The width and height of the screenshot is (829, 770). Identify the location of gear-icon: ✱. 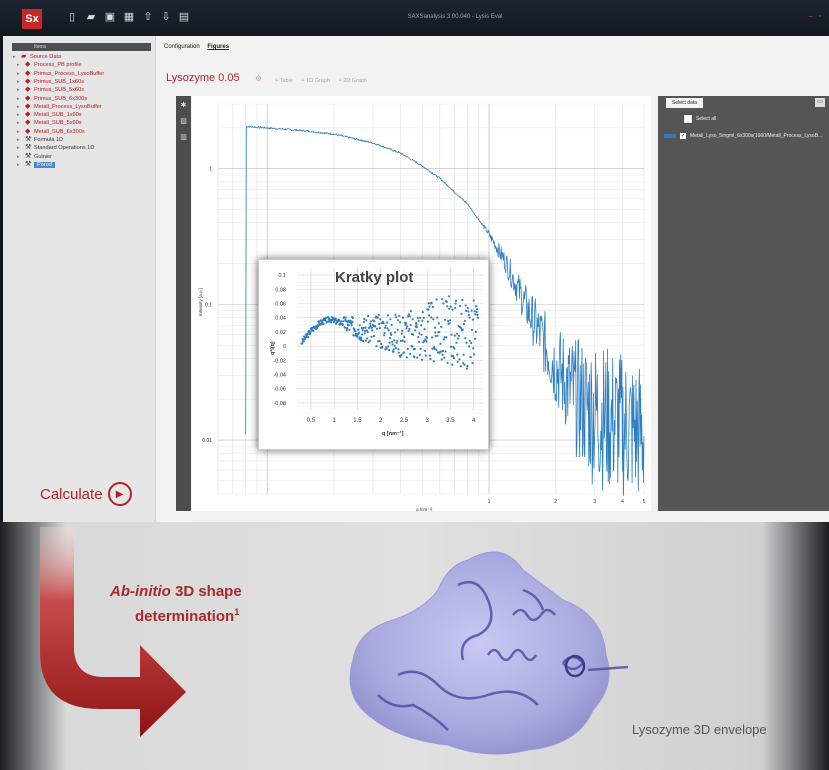
(183, 105).